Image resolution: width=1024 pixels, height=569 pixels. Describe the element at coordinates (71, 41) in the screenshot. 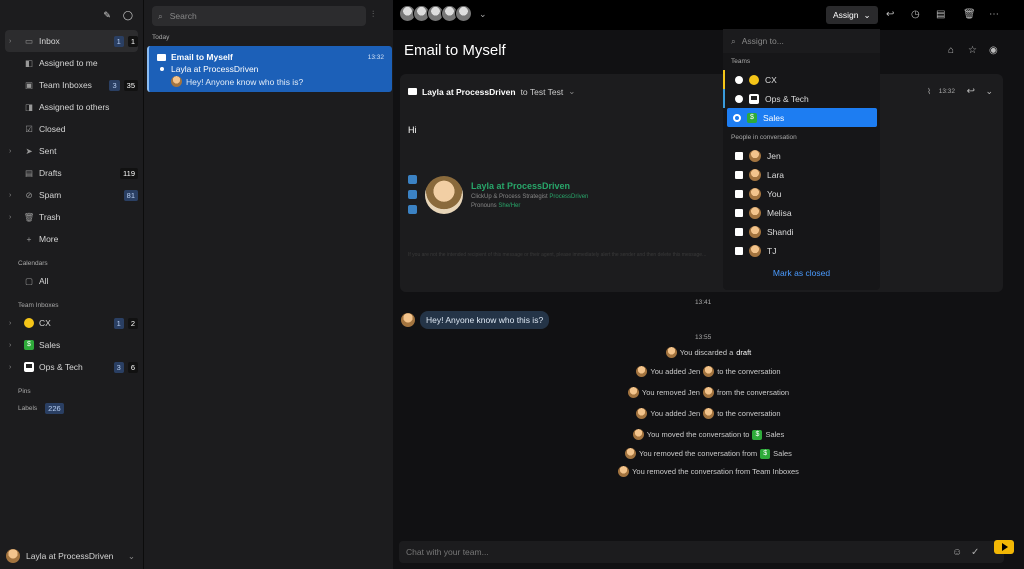

I see `sidebar-item-inbox: › ▭ Inbox 1 1` at that location.